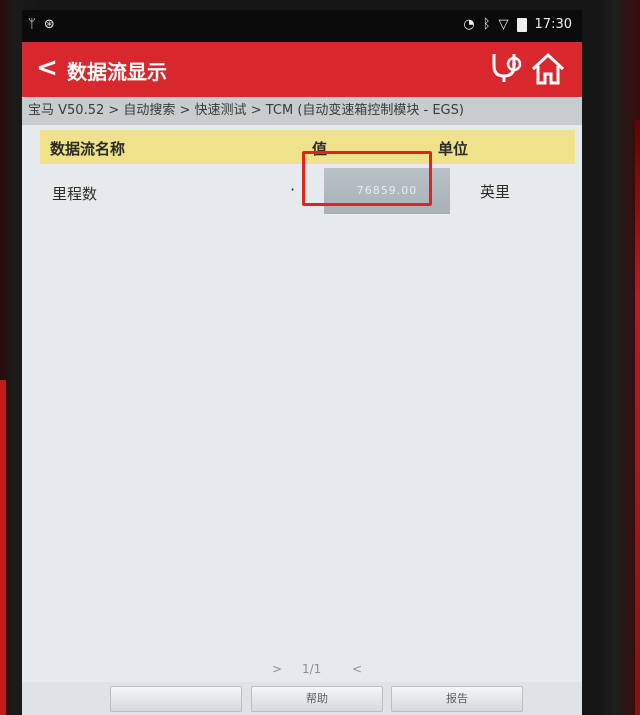 This screenshot has height=715, width=640. I want to click on pager-next-button: <, so click(357, 669).